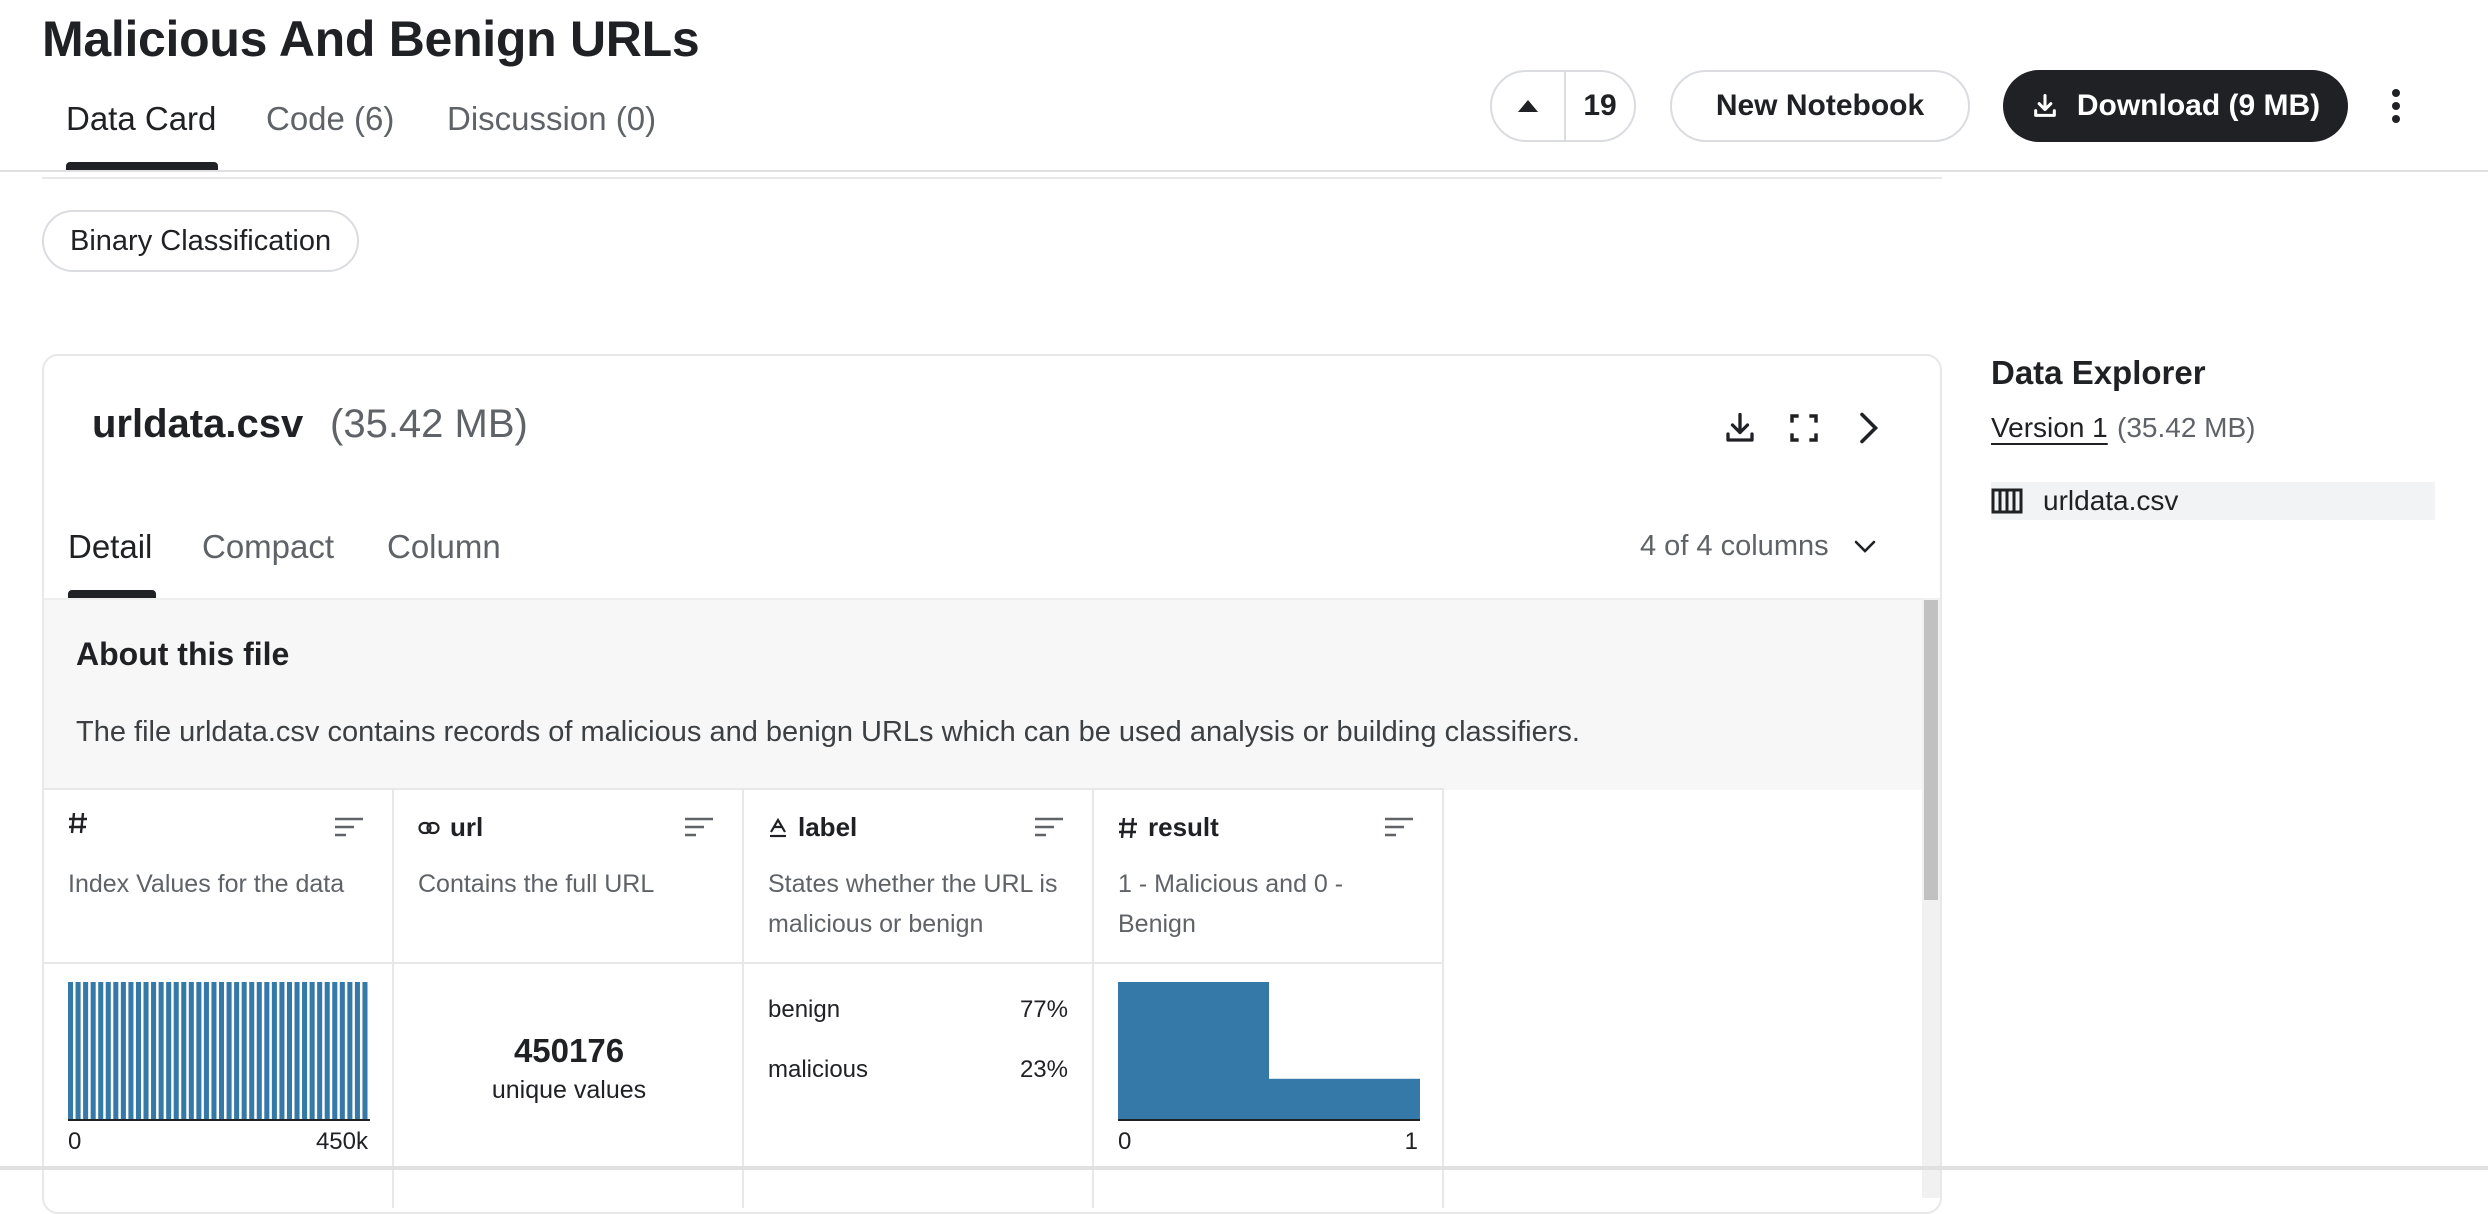  I want to click on tab-code: Code (6), so click(330, 119).